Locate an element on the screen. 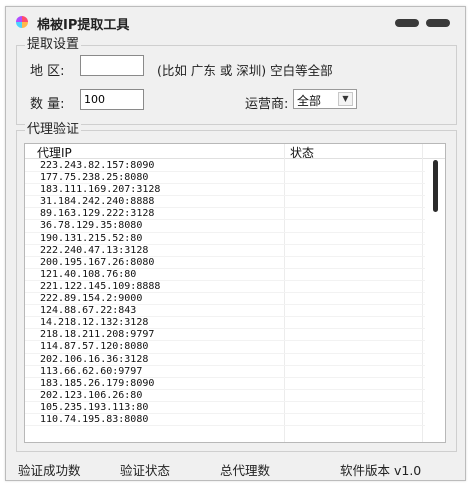 This screenshot has height=487, width=473. table-row: 202.123.106.26:80 is located at coordinates (225, 396).